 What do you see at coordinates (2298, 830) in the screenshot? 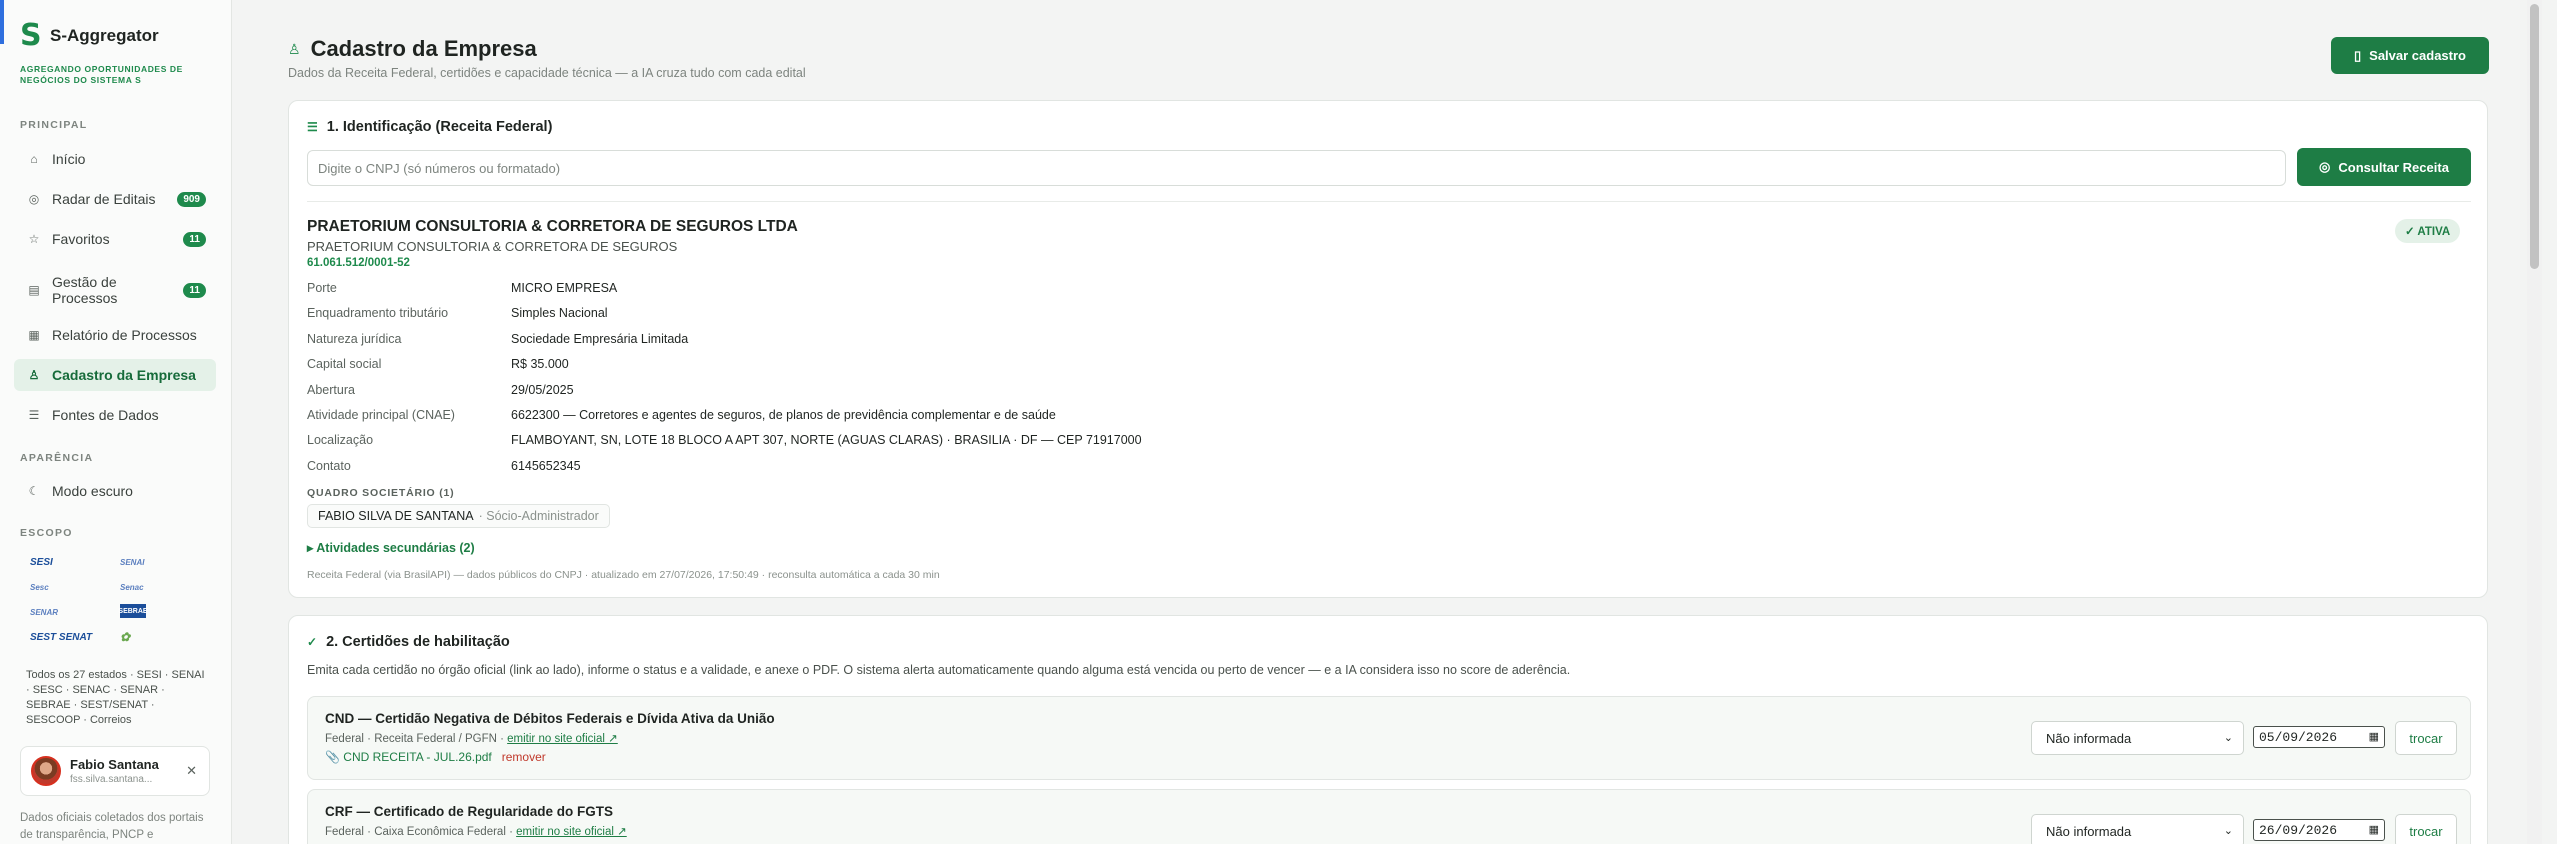
I see `date-value: 26/09/2026` at bounding box center [2298, 830].